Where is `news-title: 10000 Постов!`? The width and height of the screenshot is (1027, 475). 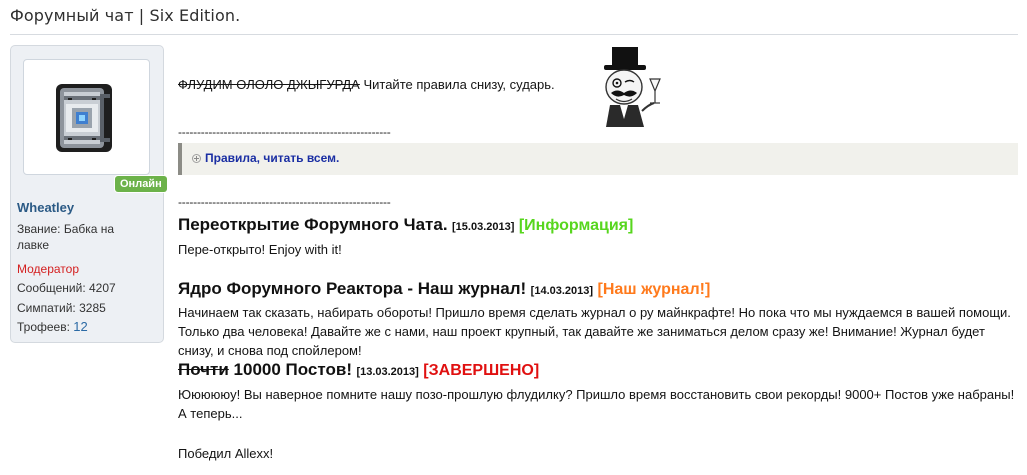 news-title: 10000 Постов! is located at coordinates (290, 369).